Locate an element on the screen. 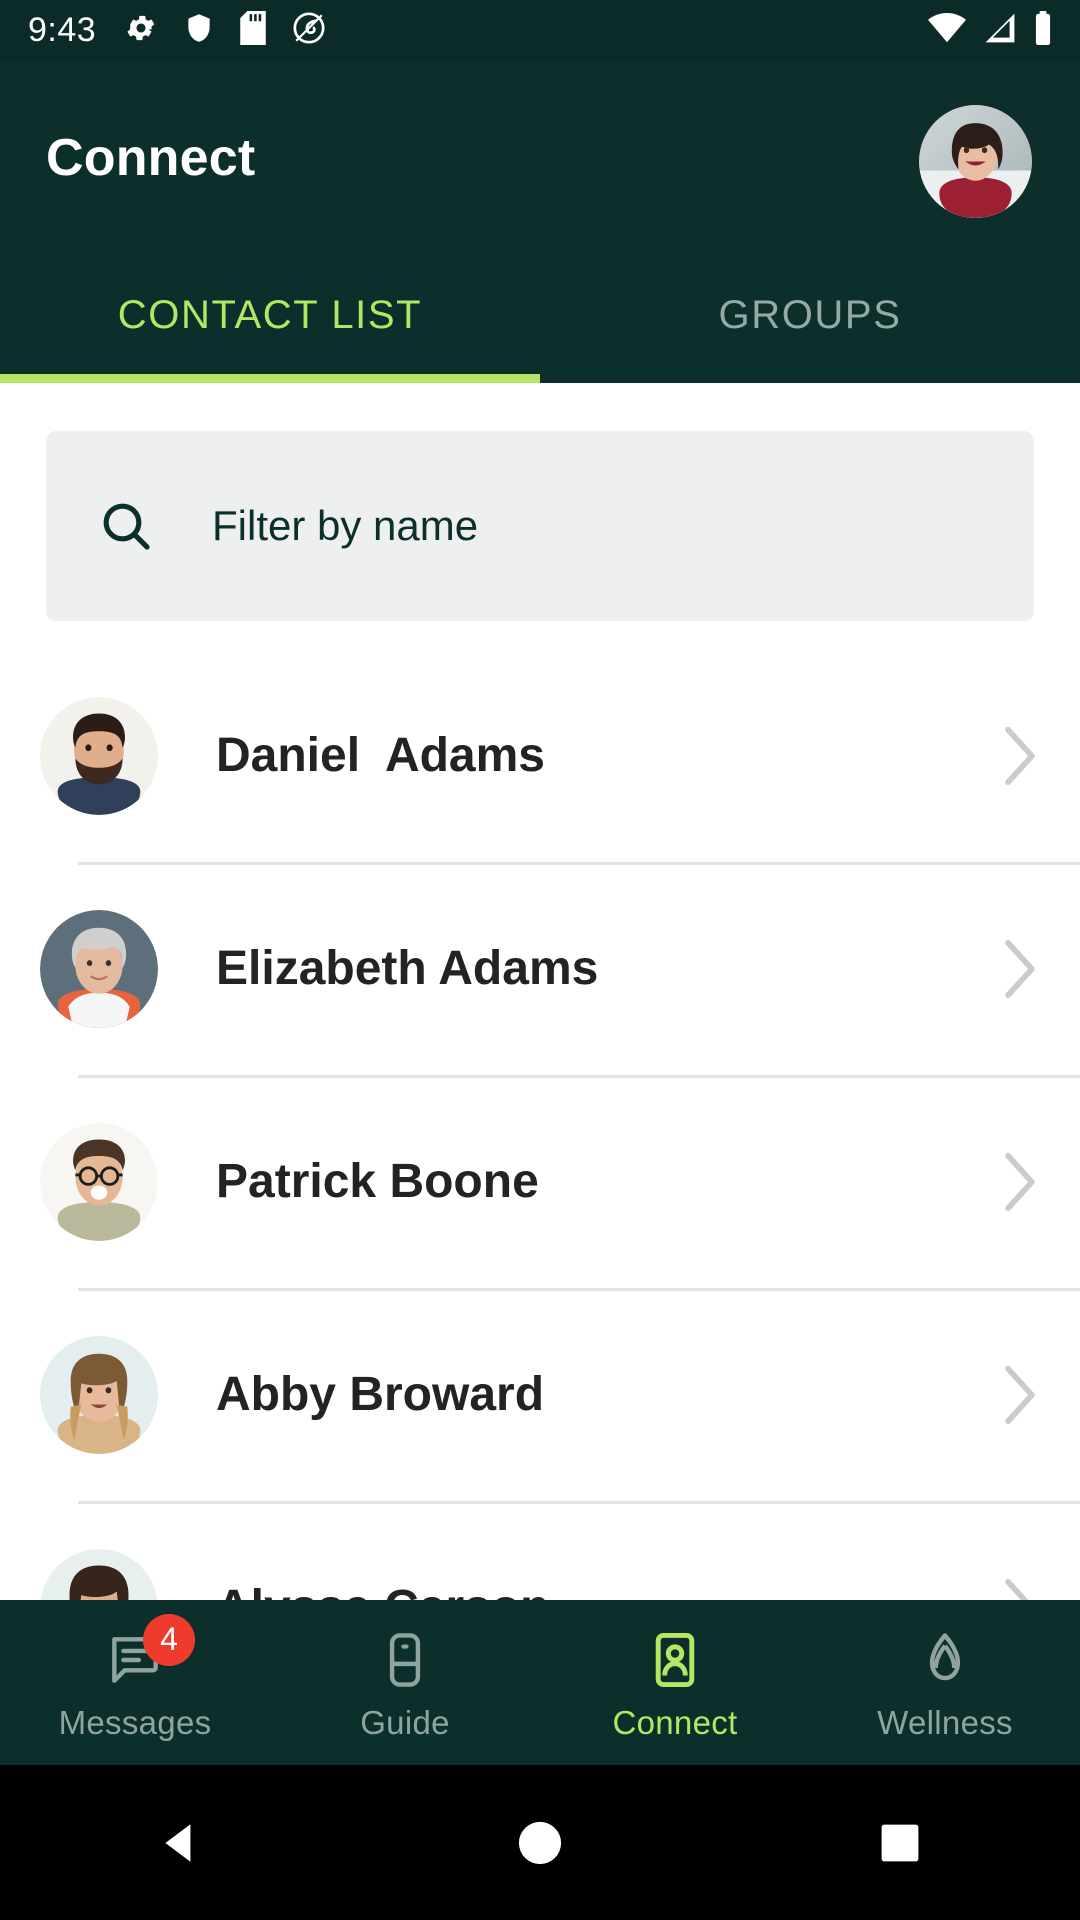 Image resolution: width=1080 pixels, height=1920 pixels. bottom-navigation: 4 Messages Guide Connect Wellness is located at coordinates (540, 1682).